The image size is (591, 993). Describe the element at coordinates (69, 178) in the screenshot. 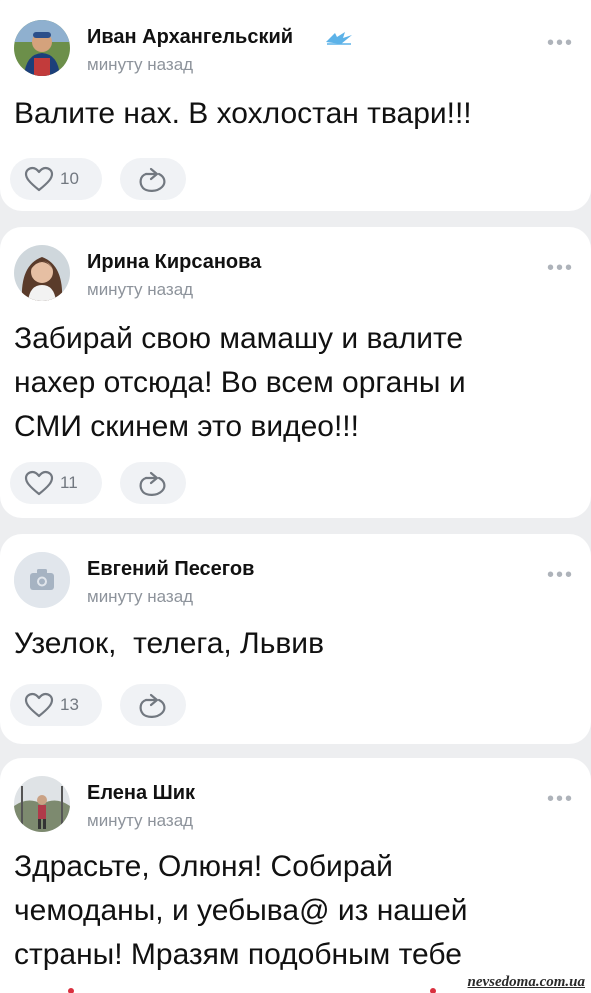

I see `like-count: 10` at that location.